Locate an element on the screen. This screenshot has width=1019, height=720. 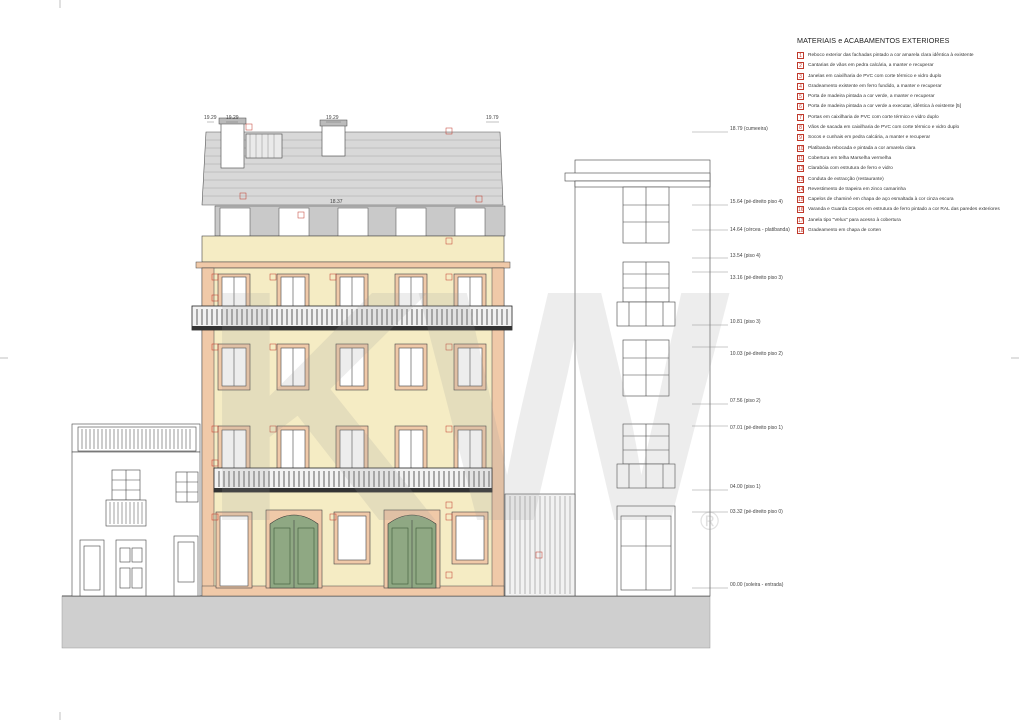
legend-title: MATERIAIS e ACABAMENTOS EXTERIORES is located at coordinates (873, 40).